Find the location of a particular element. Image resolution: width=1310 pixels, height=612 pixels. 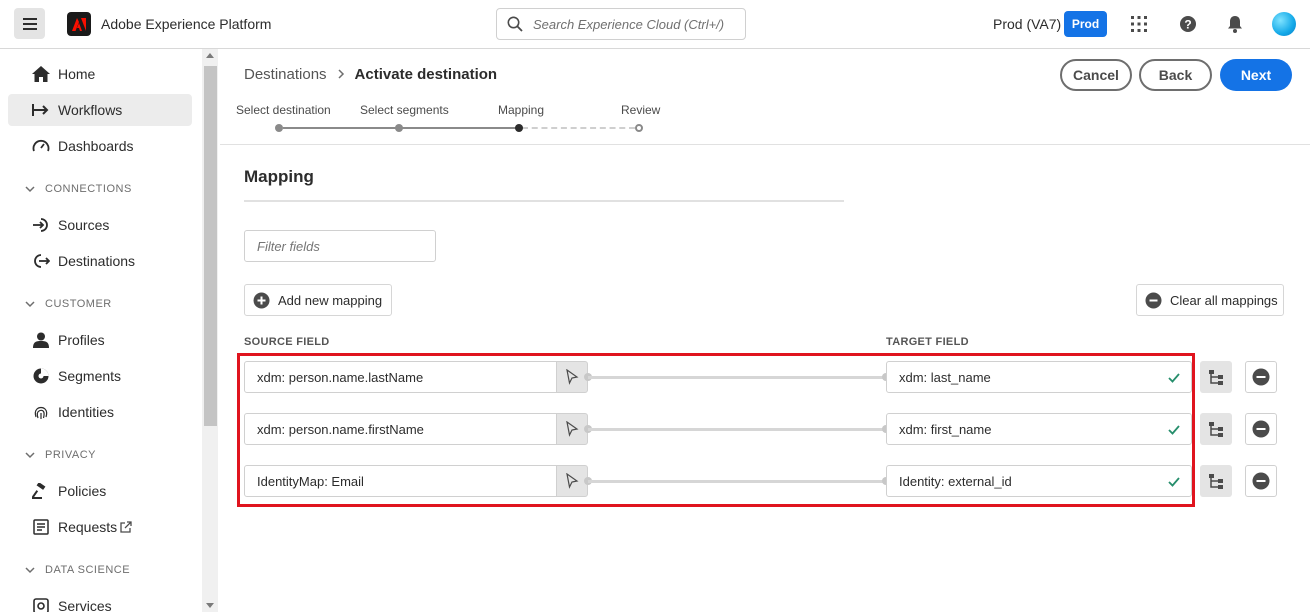

requests-icon is located at coordinates (41, 527).